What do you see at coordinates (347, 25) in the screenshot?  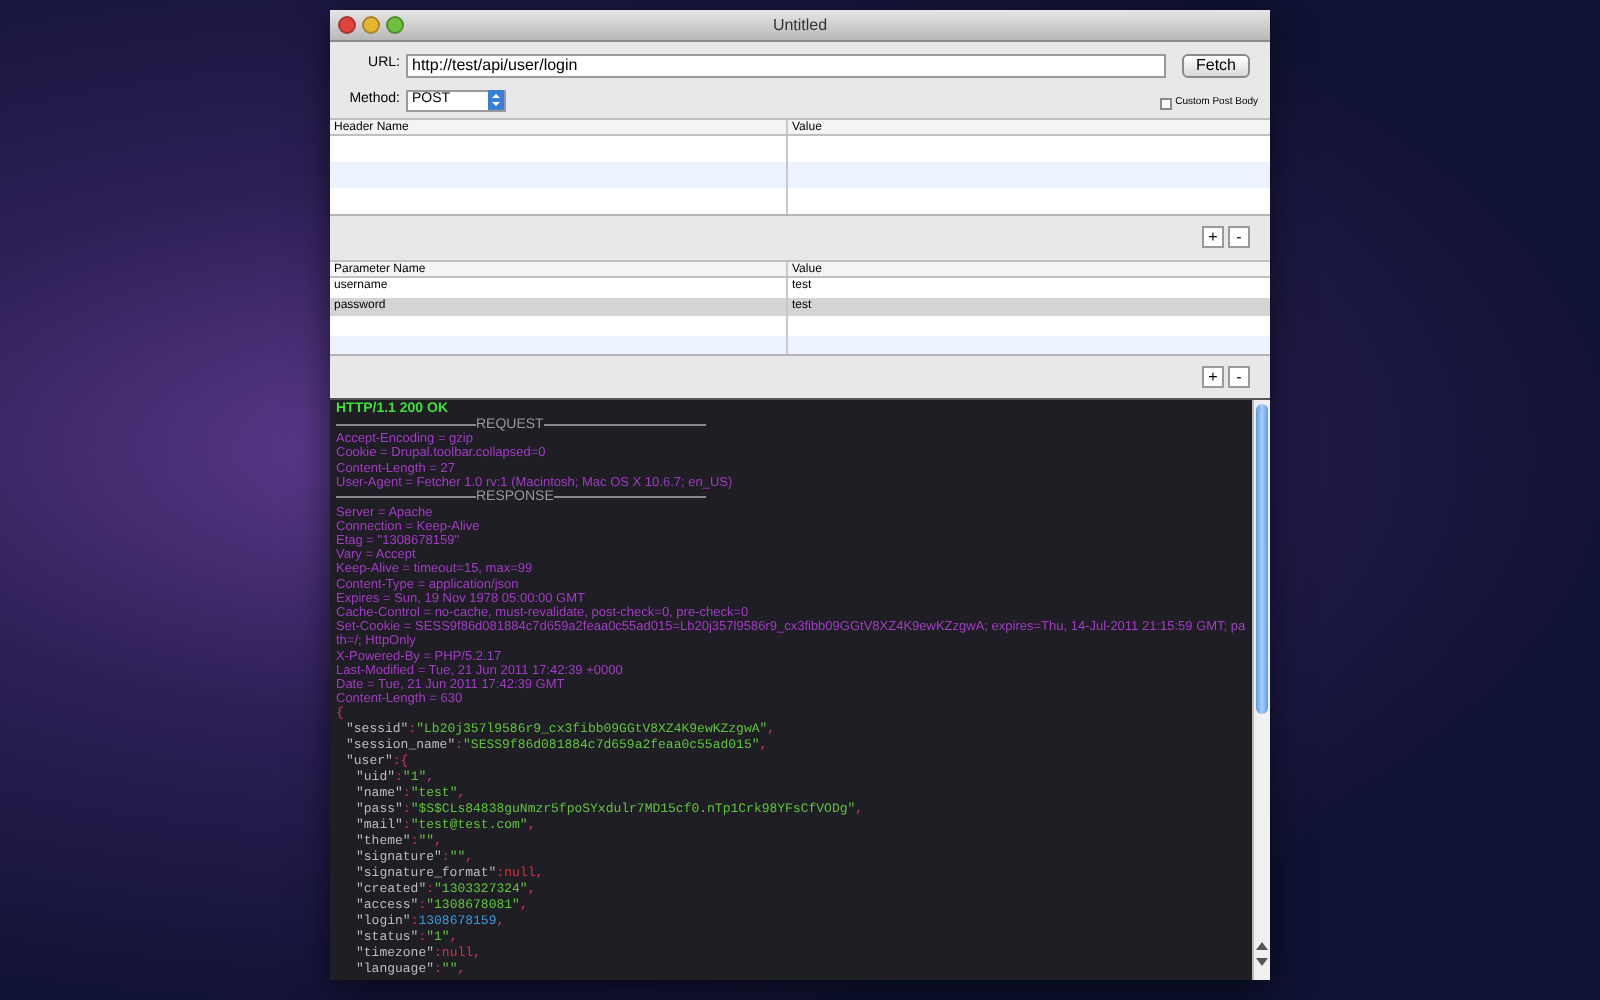 I see `close-button` at bounding box center [347, 25].